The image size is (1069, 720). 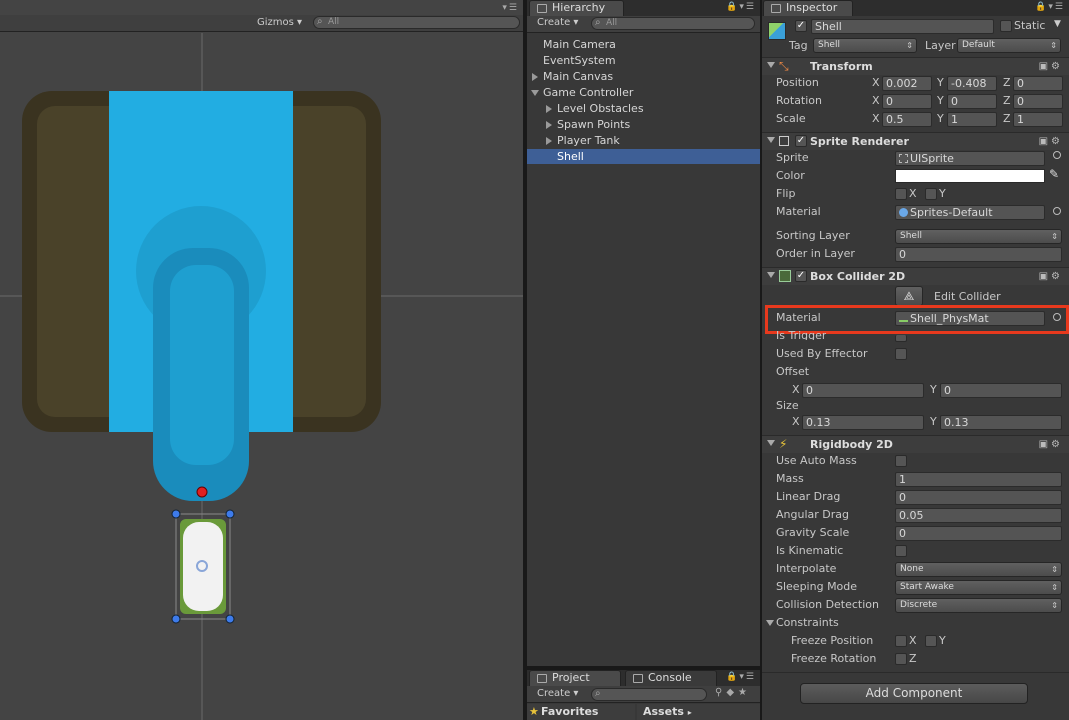 I want to click on size-y-field: 0.13, so click(x=1001, y=422).